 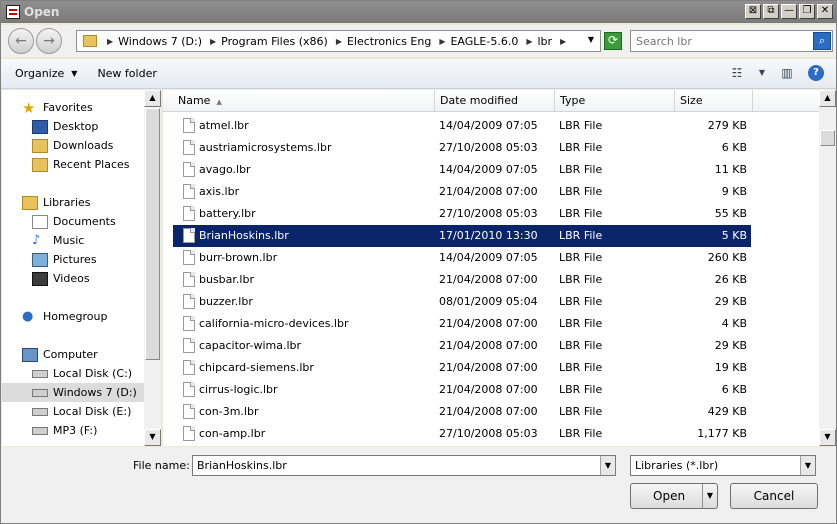 I want to click on crumb-drive: Windows 7 (D:), so click(x=160, y=41).